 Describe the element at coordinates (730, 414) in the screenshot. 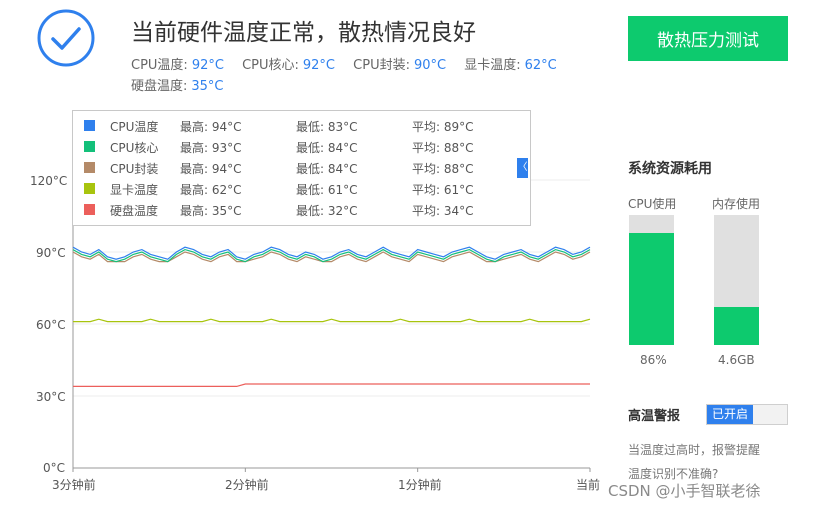

I see `alarm-toggle-label: 已开启` at that location.